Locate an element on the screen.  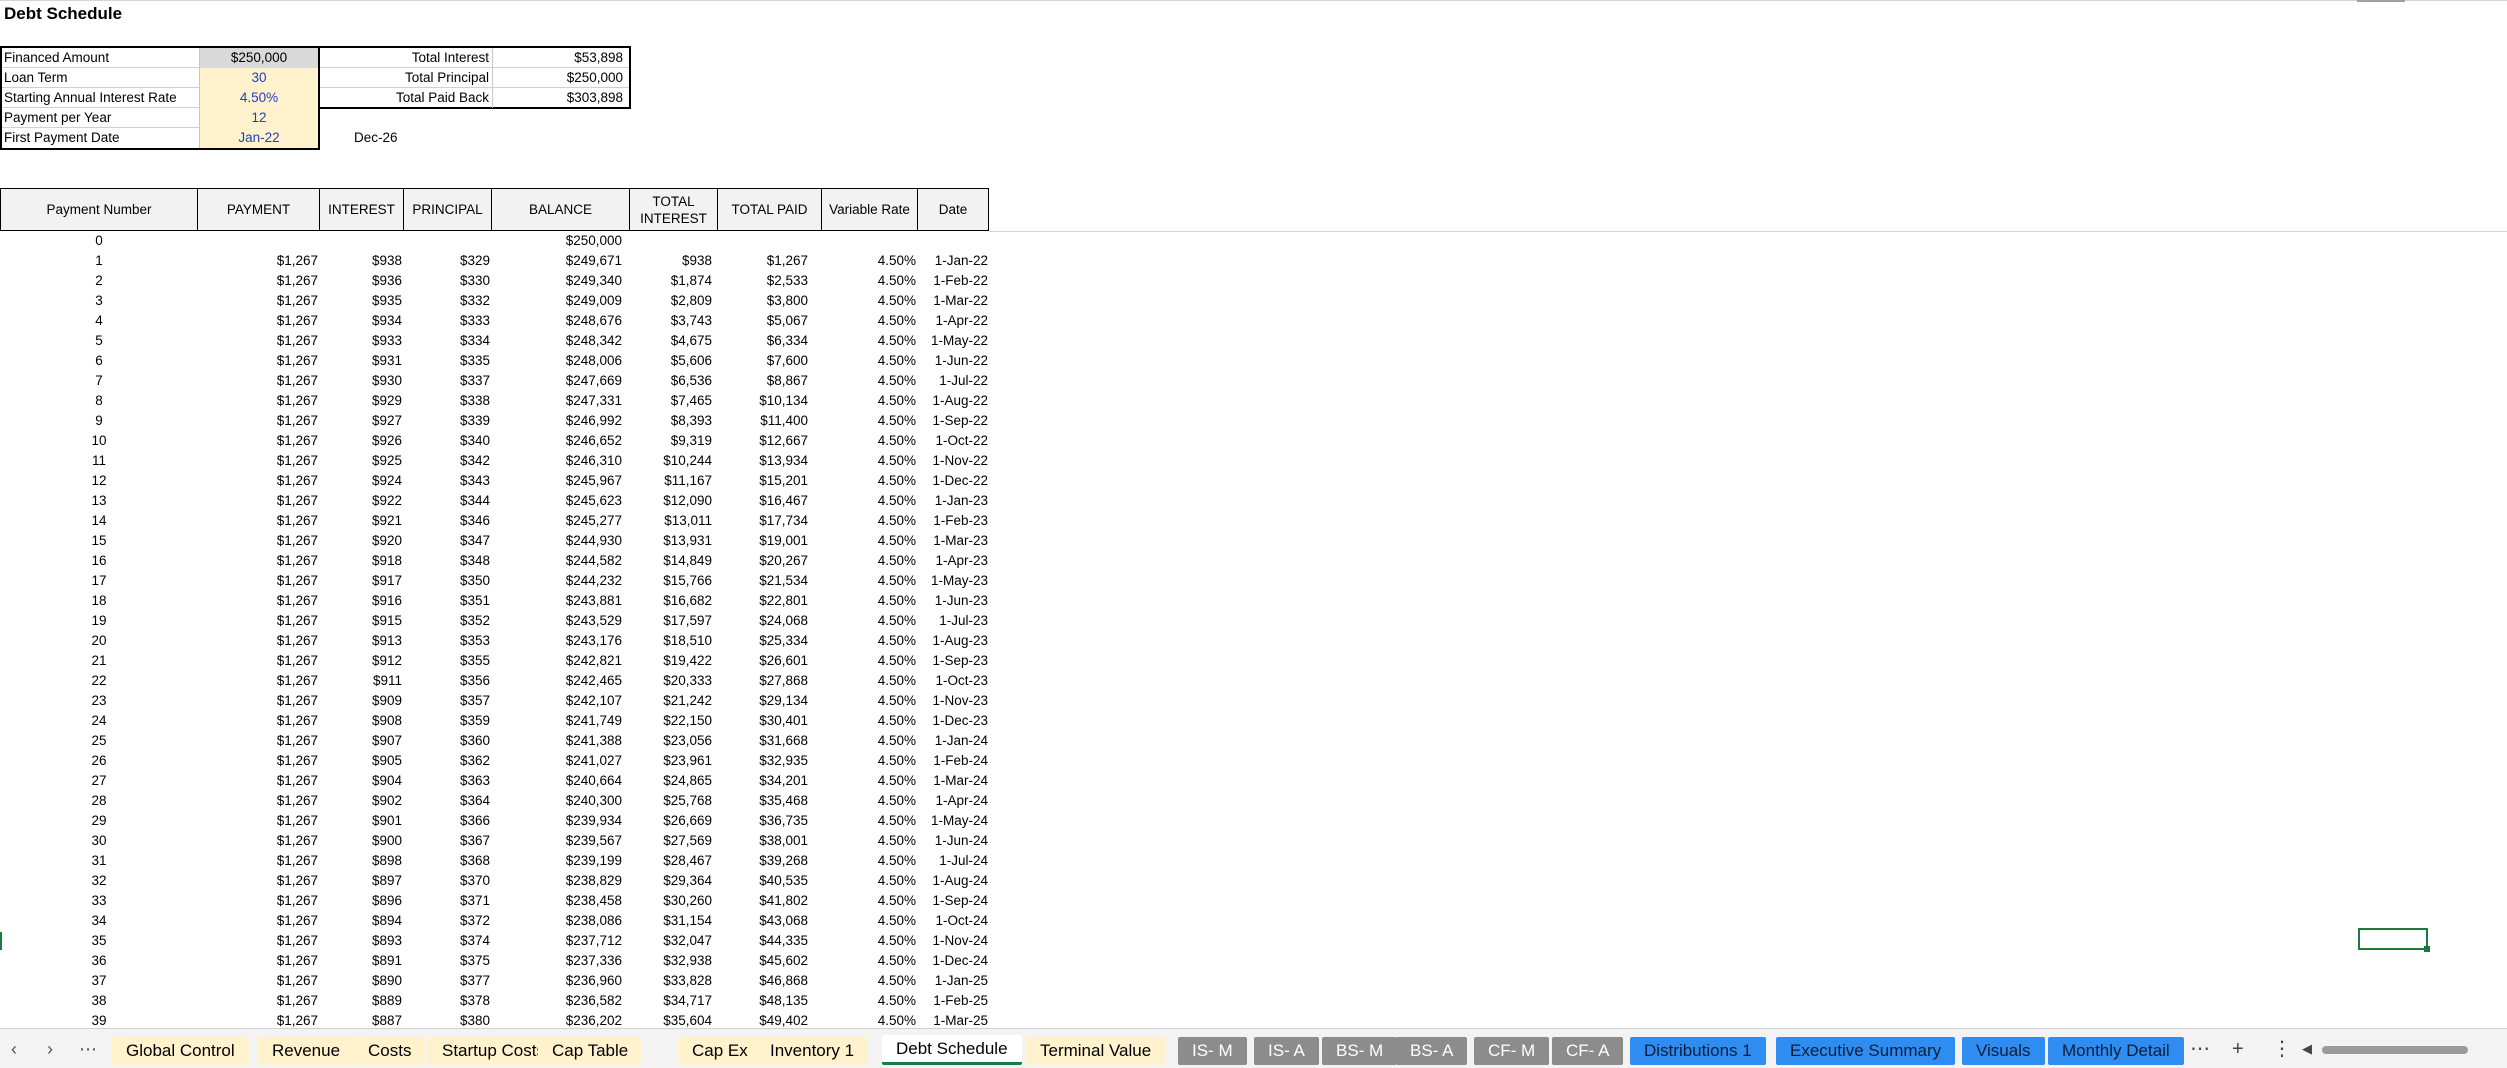
cell-date: 1-Jul-23 is located at coordinates (923, 621).